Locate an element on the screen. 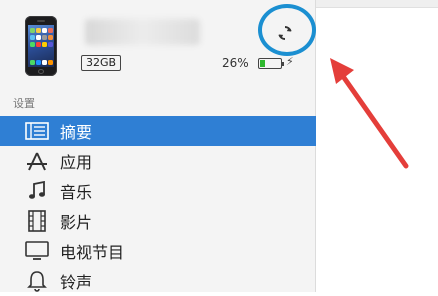  summary-icon is located at coordinates (37, 131).